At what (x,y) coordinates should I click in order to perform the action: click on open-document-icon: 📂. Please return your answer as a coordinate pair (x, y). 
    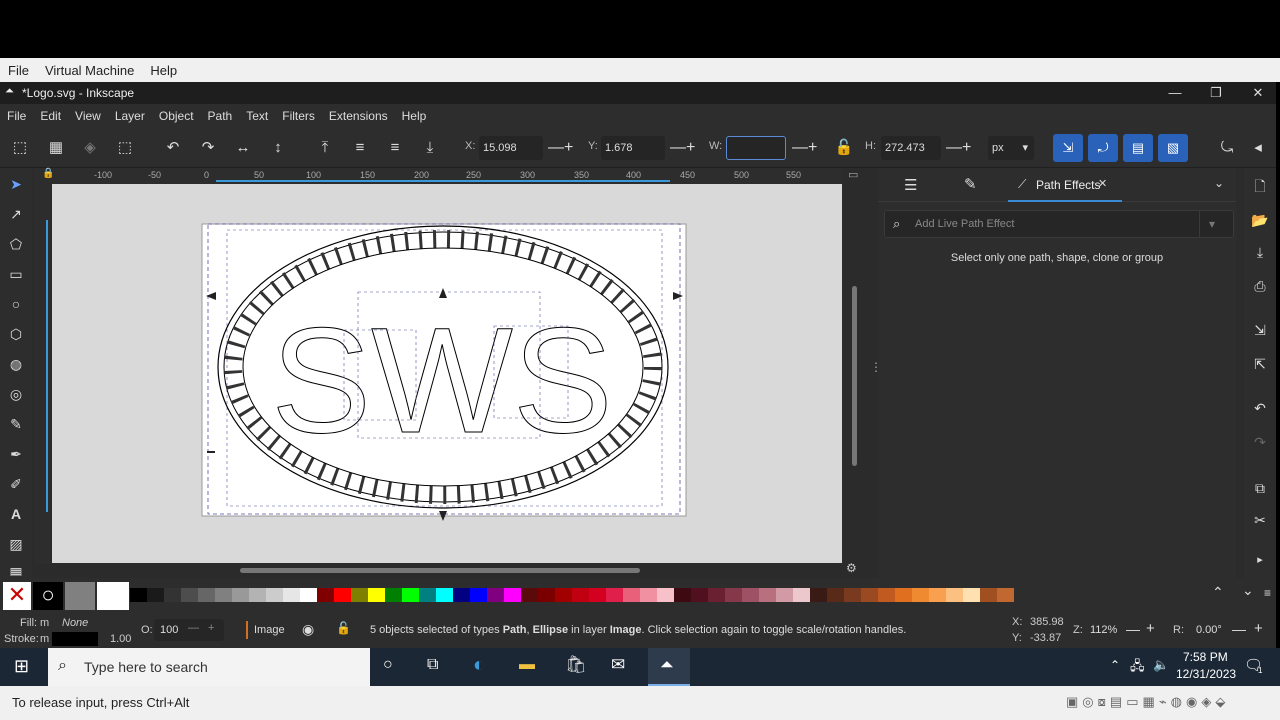
    Looking at the image, I should click on (1260, 220).